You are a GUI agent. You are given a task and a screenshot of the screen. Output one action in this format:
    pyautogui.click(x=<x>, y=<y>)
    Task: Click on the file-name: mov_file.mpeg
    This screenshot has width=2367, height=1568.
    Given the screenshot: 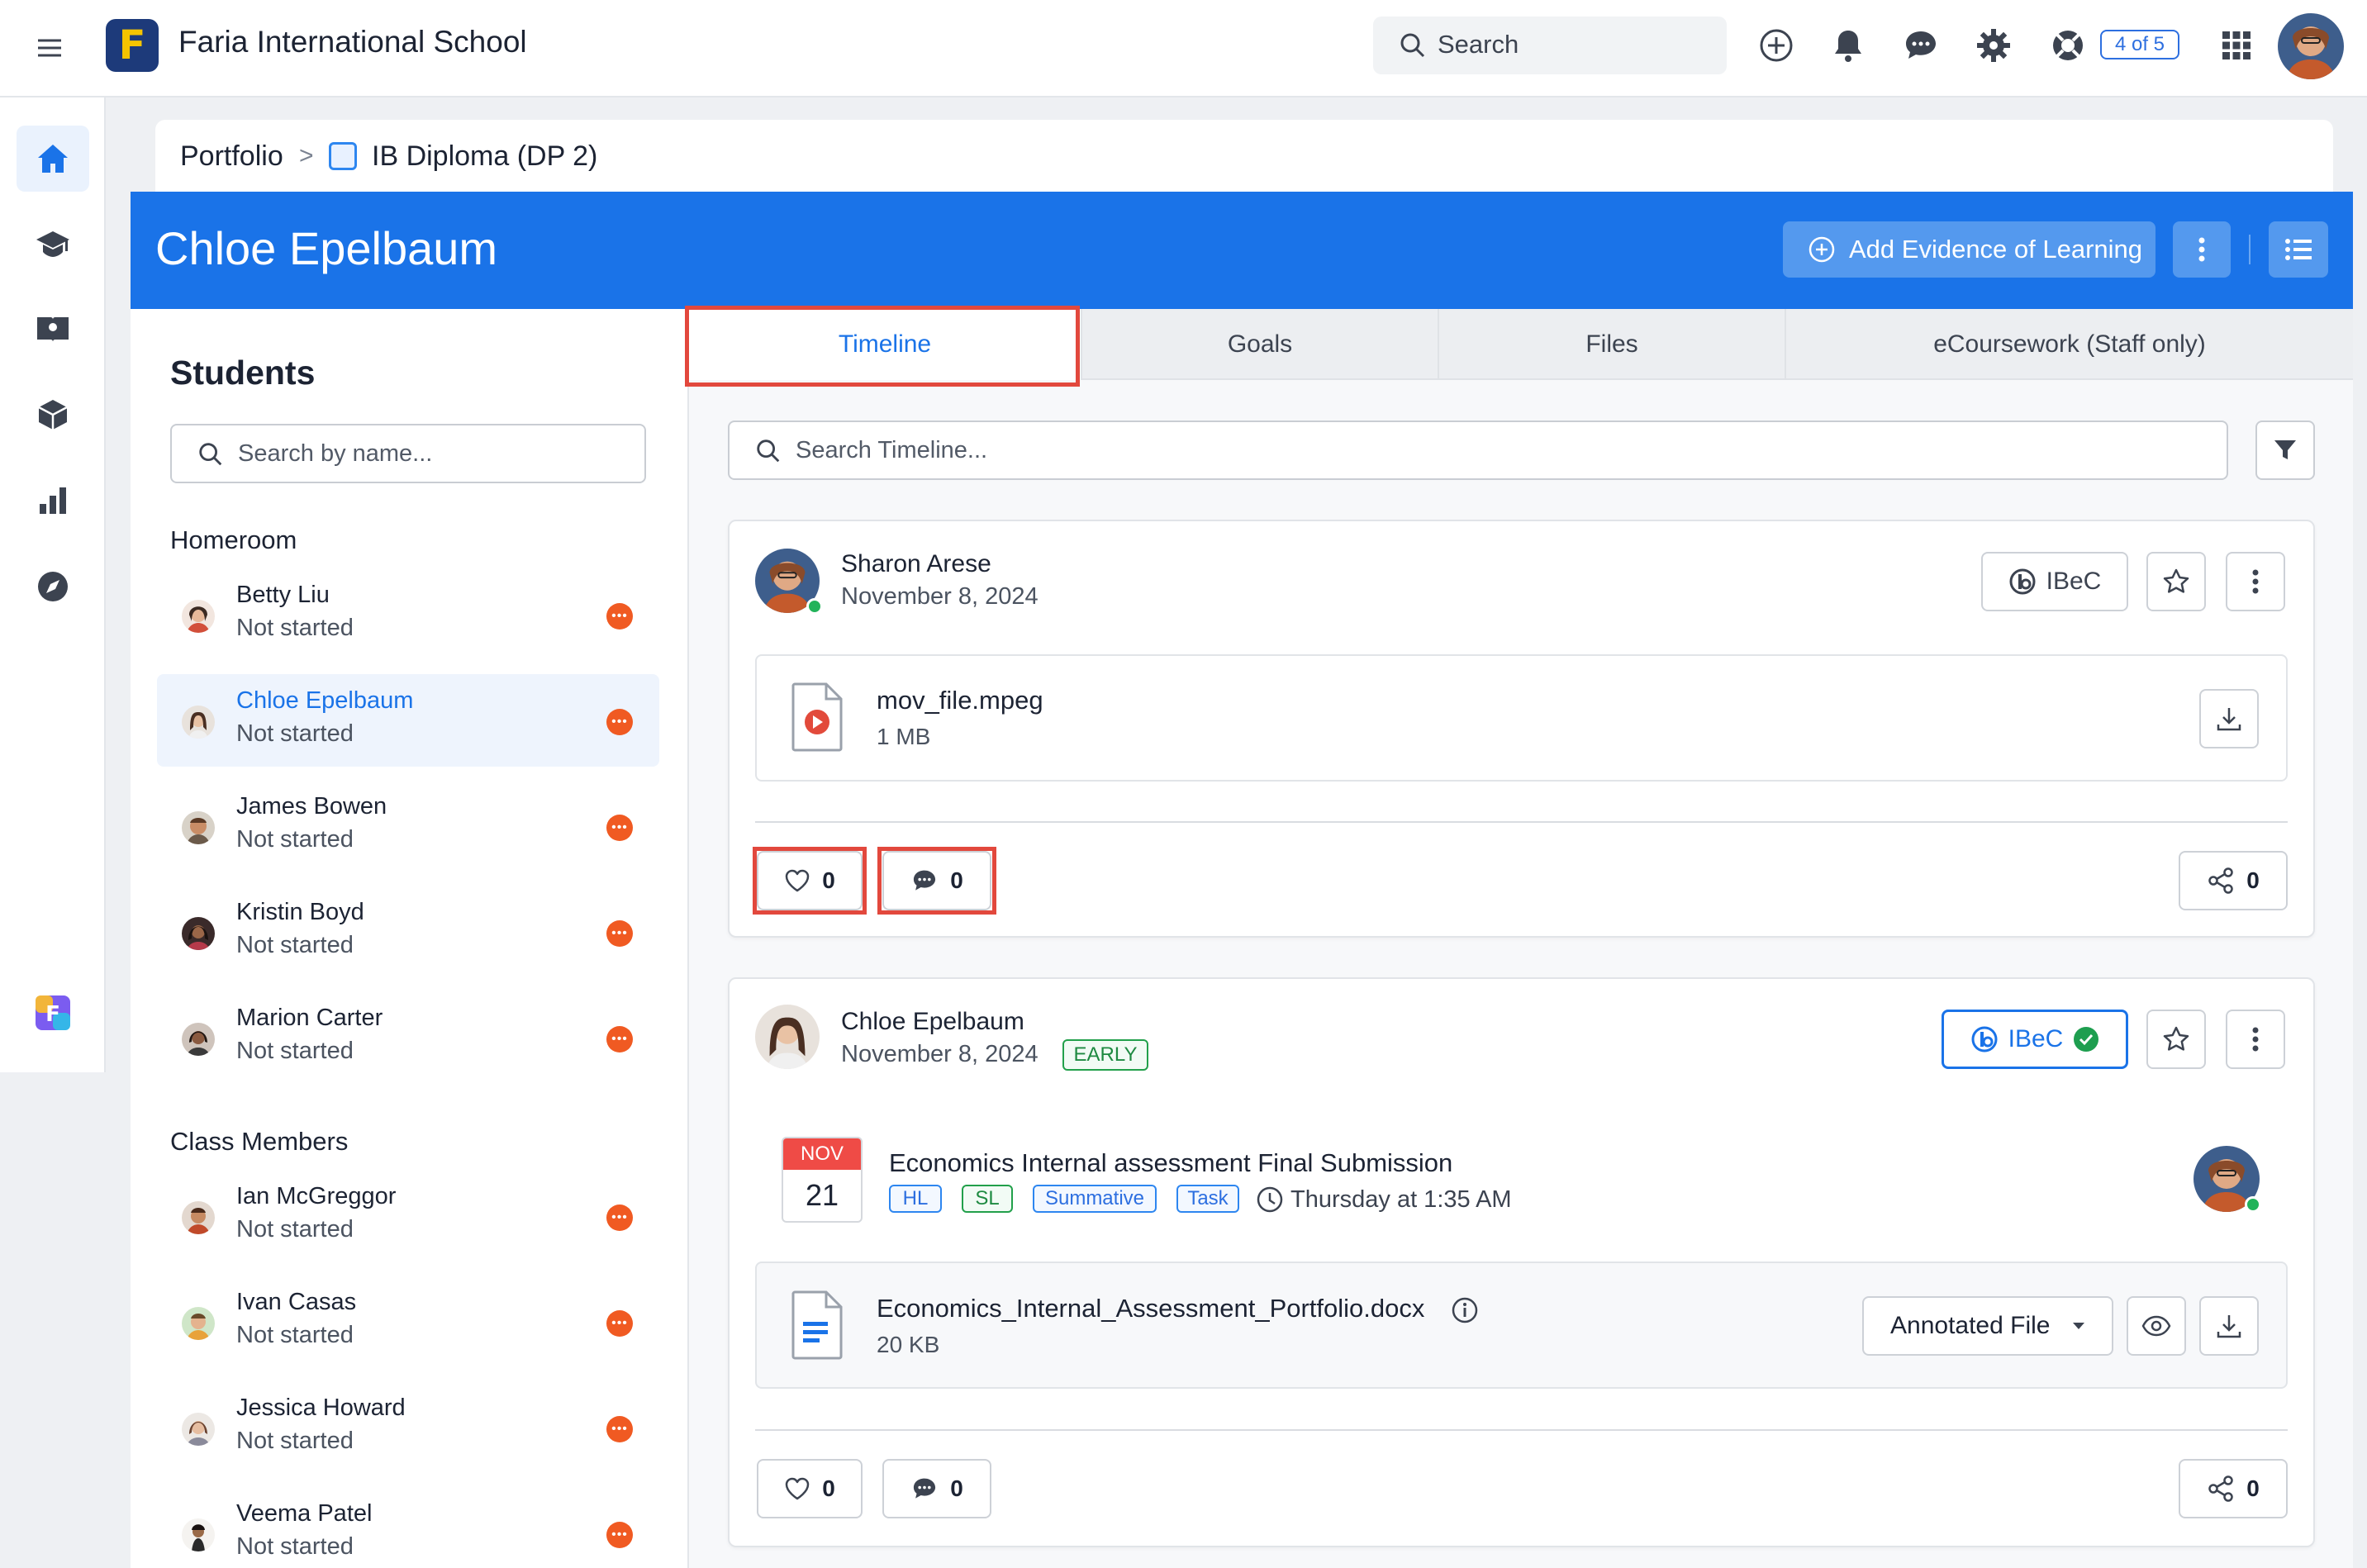 What is the action you would take?
    pyautogui.click(x=960, y=701)
    